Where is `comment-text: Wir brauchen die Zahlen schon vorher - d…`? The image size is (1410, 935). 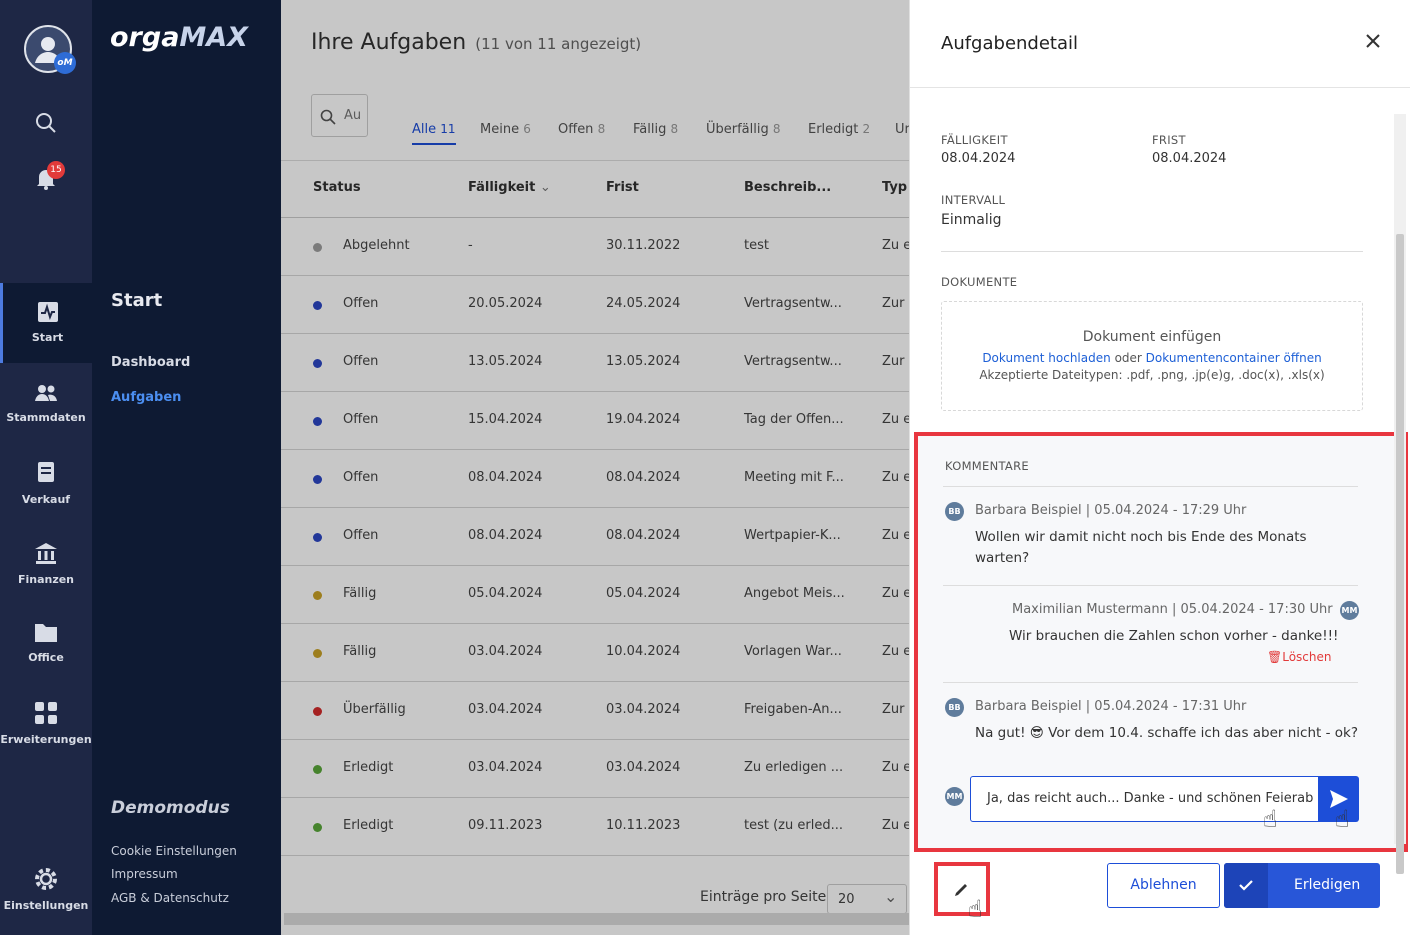 comment-text: Wir brauchen die Zahlen schon vorher - d… is located at coordinates (1174, 636).